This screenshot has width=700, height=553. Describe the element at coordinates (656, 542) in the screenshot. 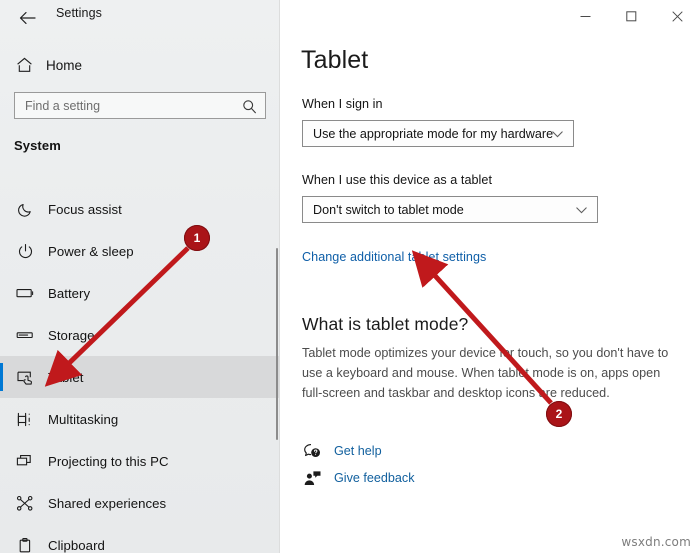

I see `watermark: wsxdn.com` at that location.